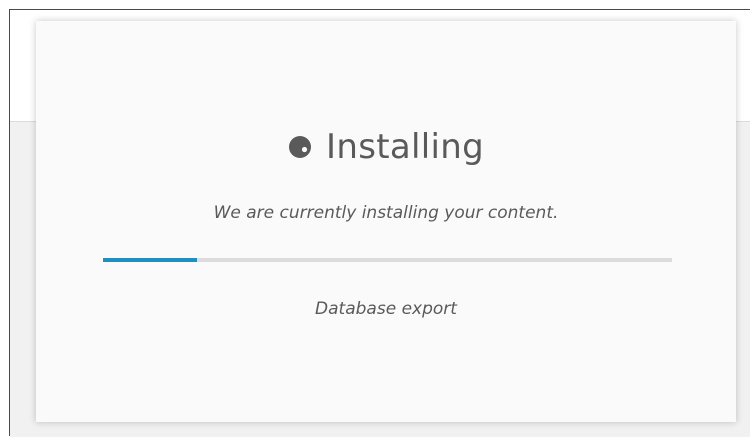 The height and width of the screenshot is (437, 750). I want to click on dialog-title: Installing, so click(405, 147).